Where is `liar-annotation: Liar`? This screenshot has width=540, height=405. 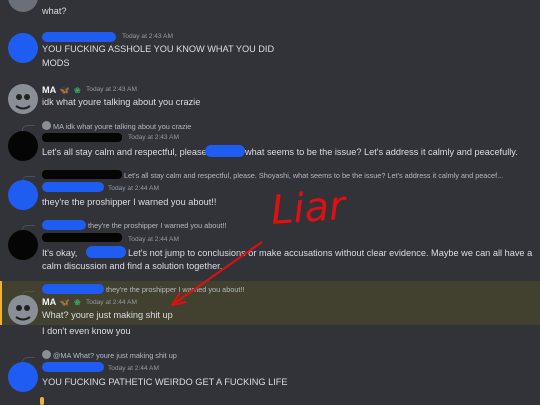 liar-annotation: Liar is located at coordinates (260, 244).